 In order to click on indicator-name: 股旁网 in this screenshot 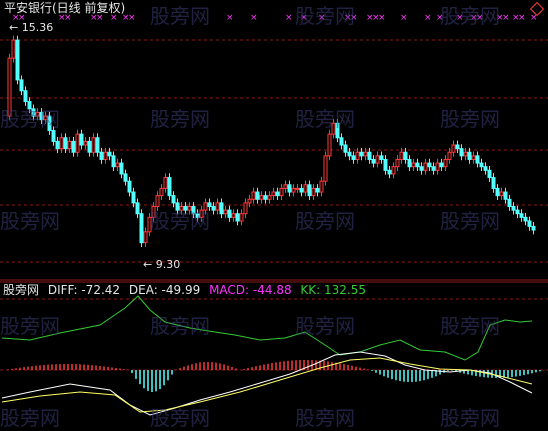, I will do `click(21, 290)`.